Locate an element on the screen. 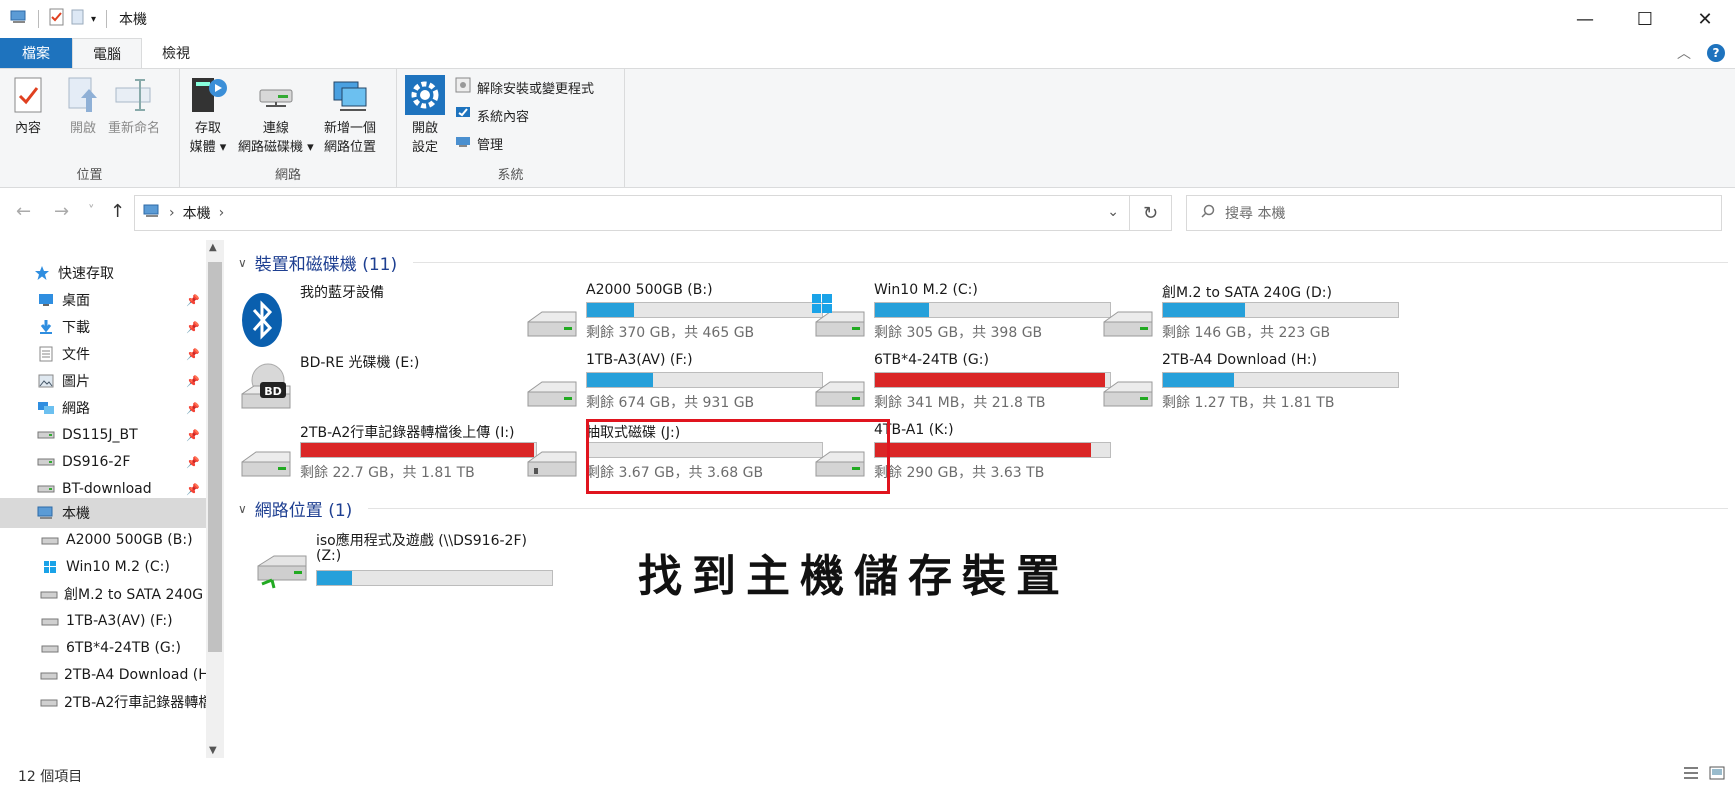 Image resolution: width=1735 pixels, height=790 pixels. sidebar-item-pinned: 下載 📌 is located at coordinates (103, 327).